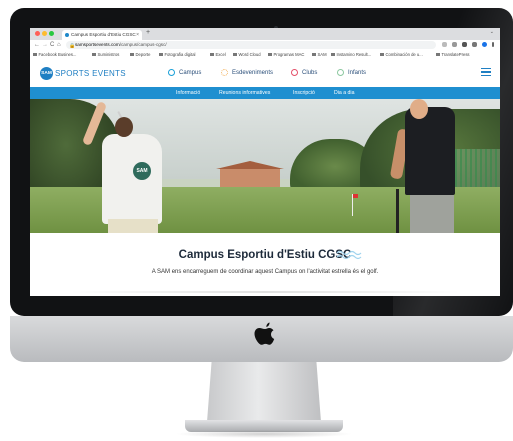  Describe the element at coordinates (72, 46) in the screenshot. I see `lock-icon: 🔒` at that location.